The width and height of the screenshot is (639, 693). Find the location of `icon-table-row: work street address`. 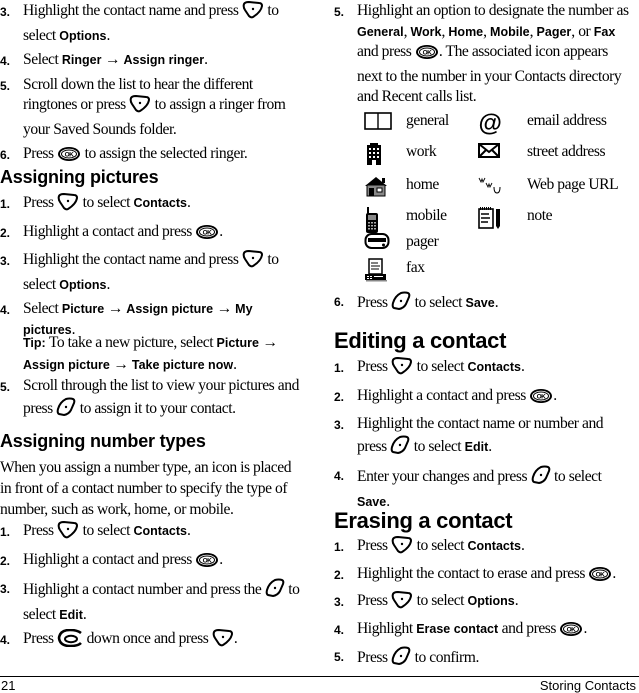

icon-table-row: work street address is located at coordinates (484, 154).